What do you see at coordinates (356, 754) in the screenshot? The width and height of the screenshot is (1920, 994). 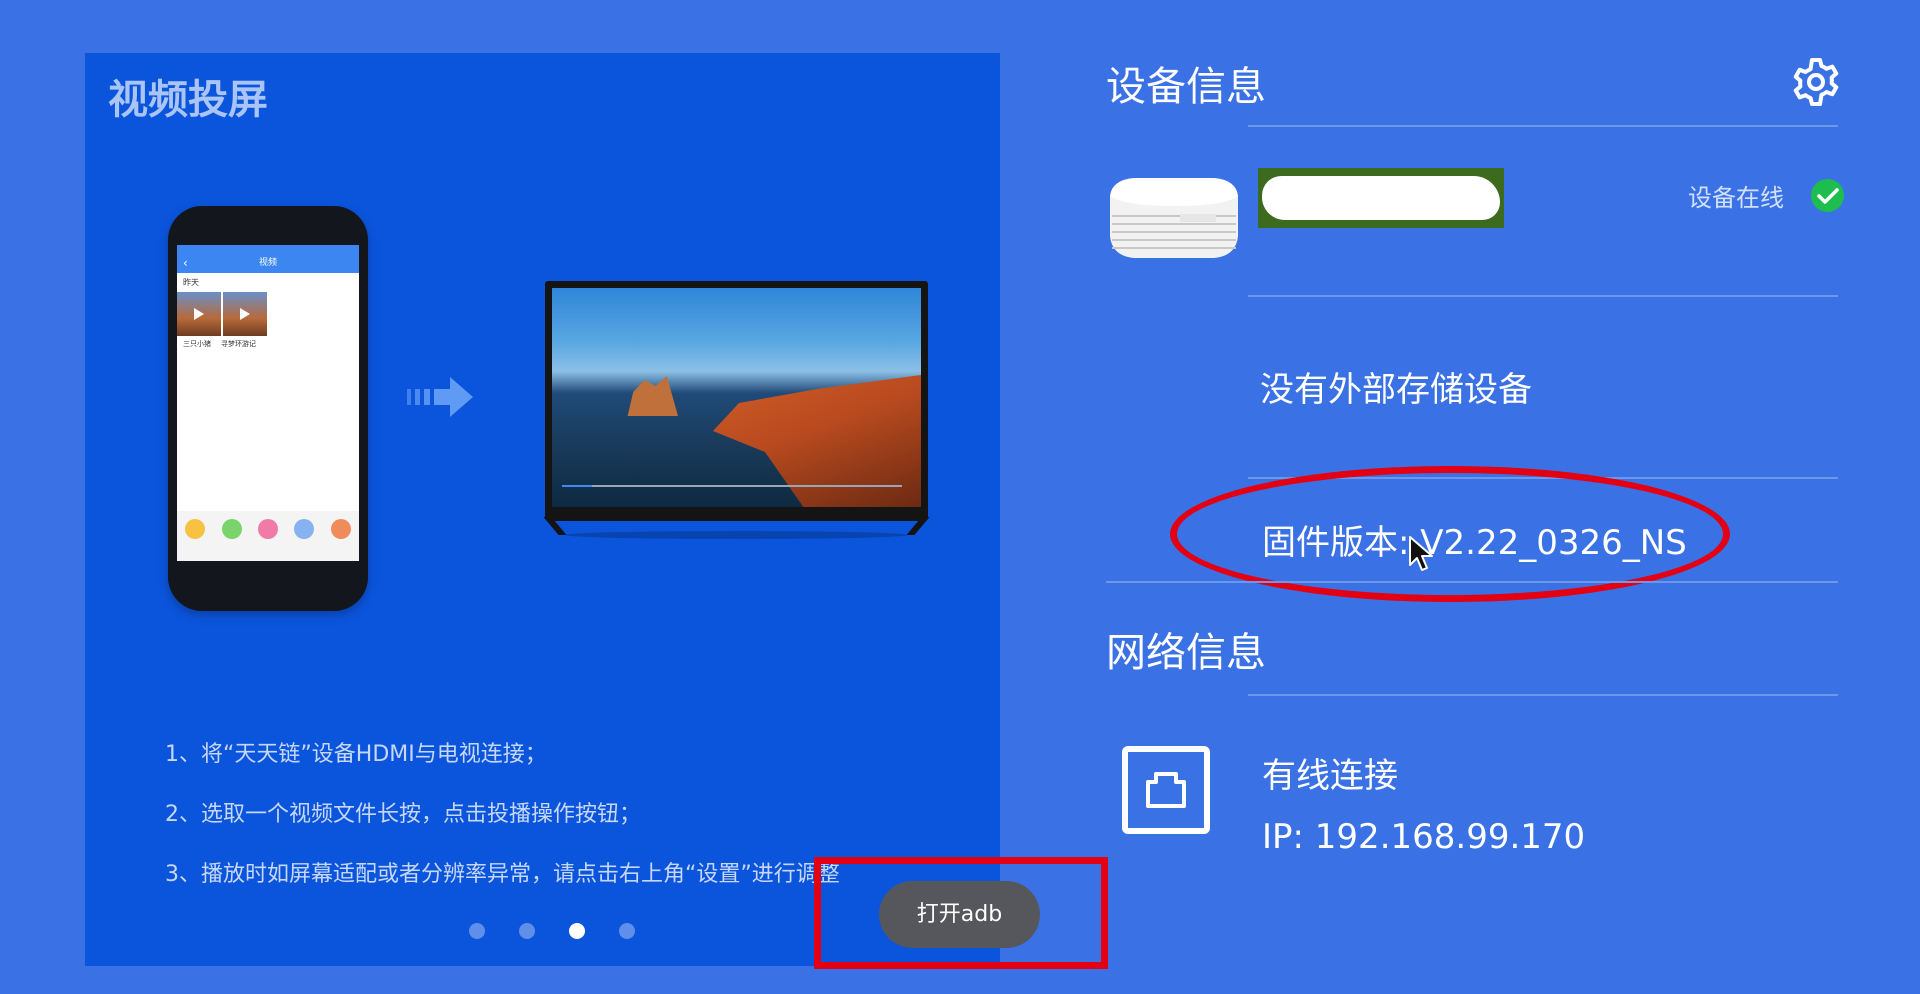 I see `instruction-step: 1、将“天天链”设备HDMI与电视连接；` at bounding box center [356, 754].